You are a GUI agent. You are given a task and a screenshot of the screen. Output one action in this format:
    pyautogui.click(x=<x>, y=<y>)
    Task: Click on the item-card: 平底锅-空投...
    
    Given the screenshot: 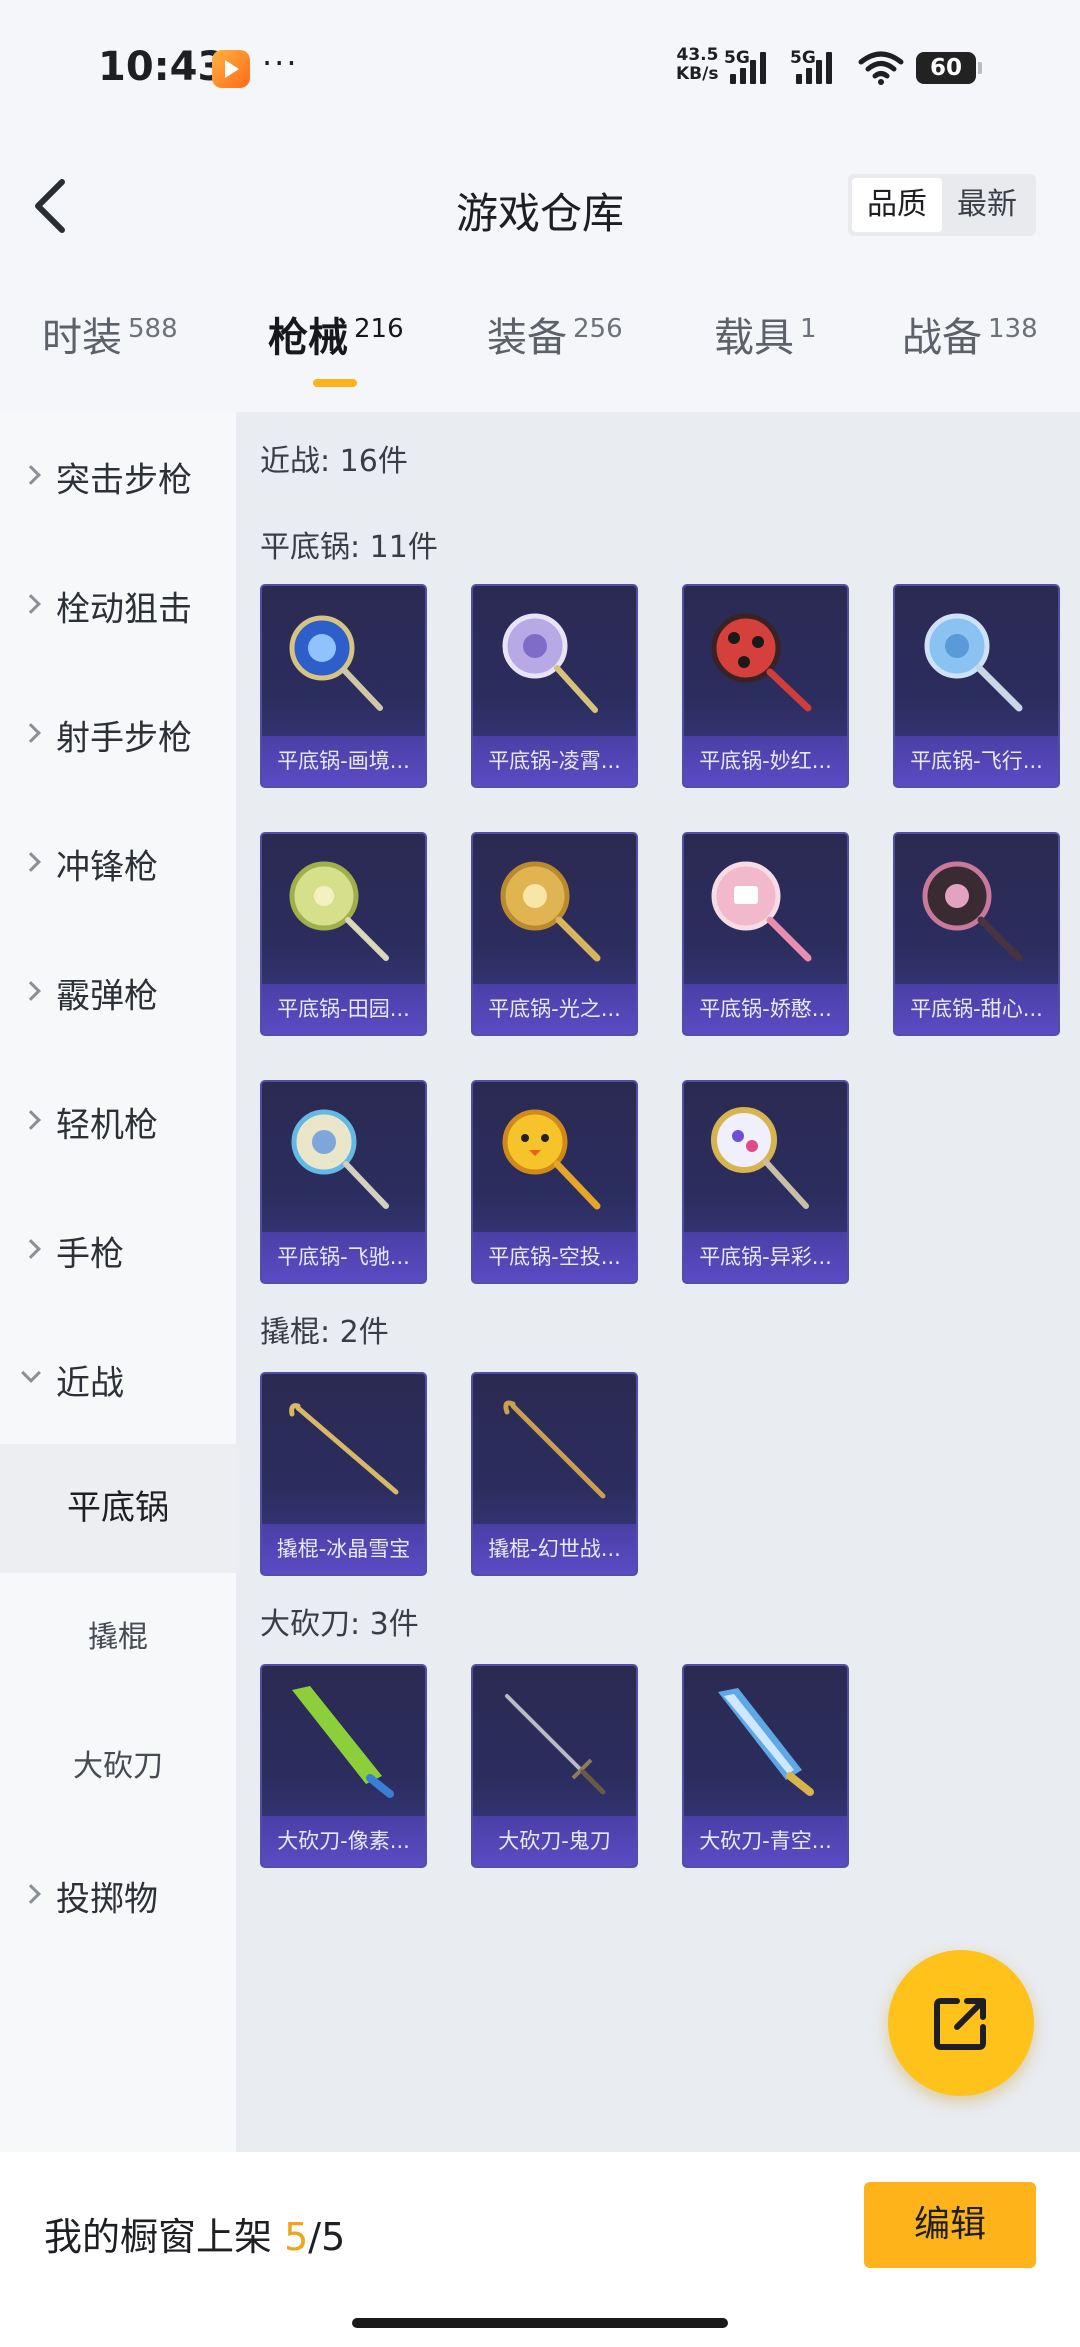 What is the action you would take?
    pyautogui.click(x=554, y=1182)
    